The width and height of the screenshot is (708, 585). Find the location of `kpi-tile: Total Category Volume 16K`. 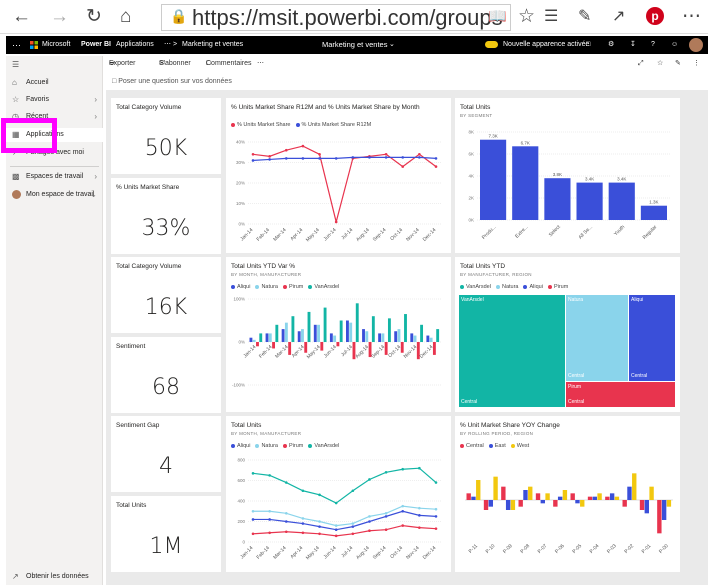

kpi-tile: Total Category Volume 16K is located at coordinates (166, 295).